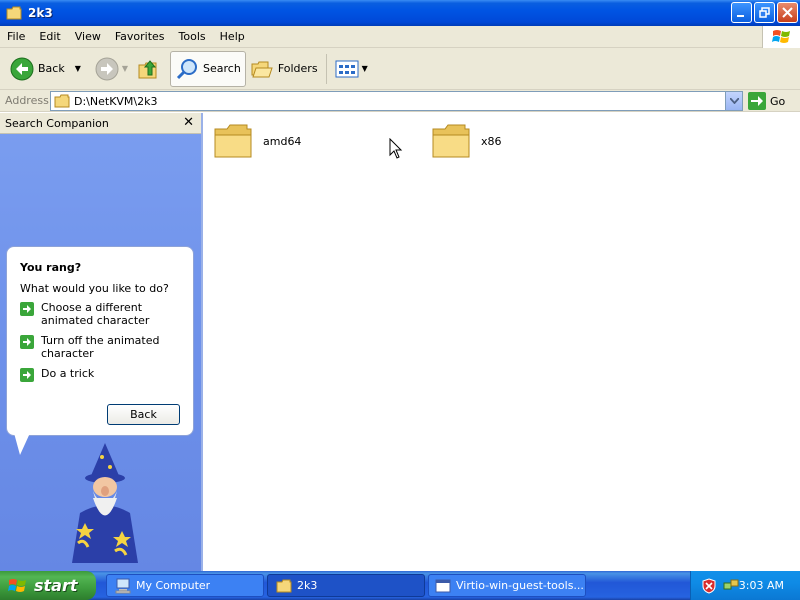  What do you see at coordinates (740, 16) in the screenshot?
I see `minimize-icon` at bounding box center [740, 16].